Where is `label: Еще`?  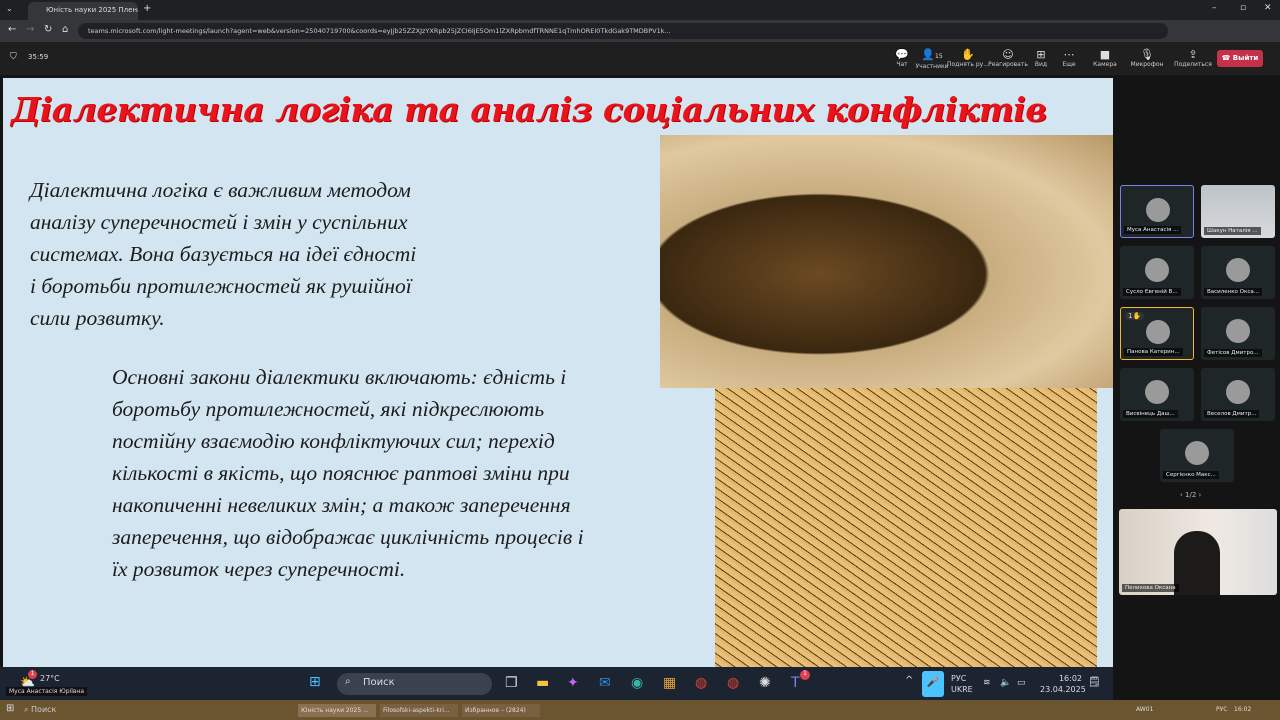
label: Еще is located at coordinates (1069, 64).